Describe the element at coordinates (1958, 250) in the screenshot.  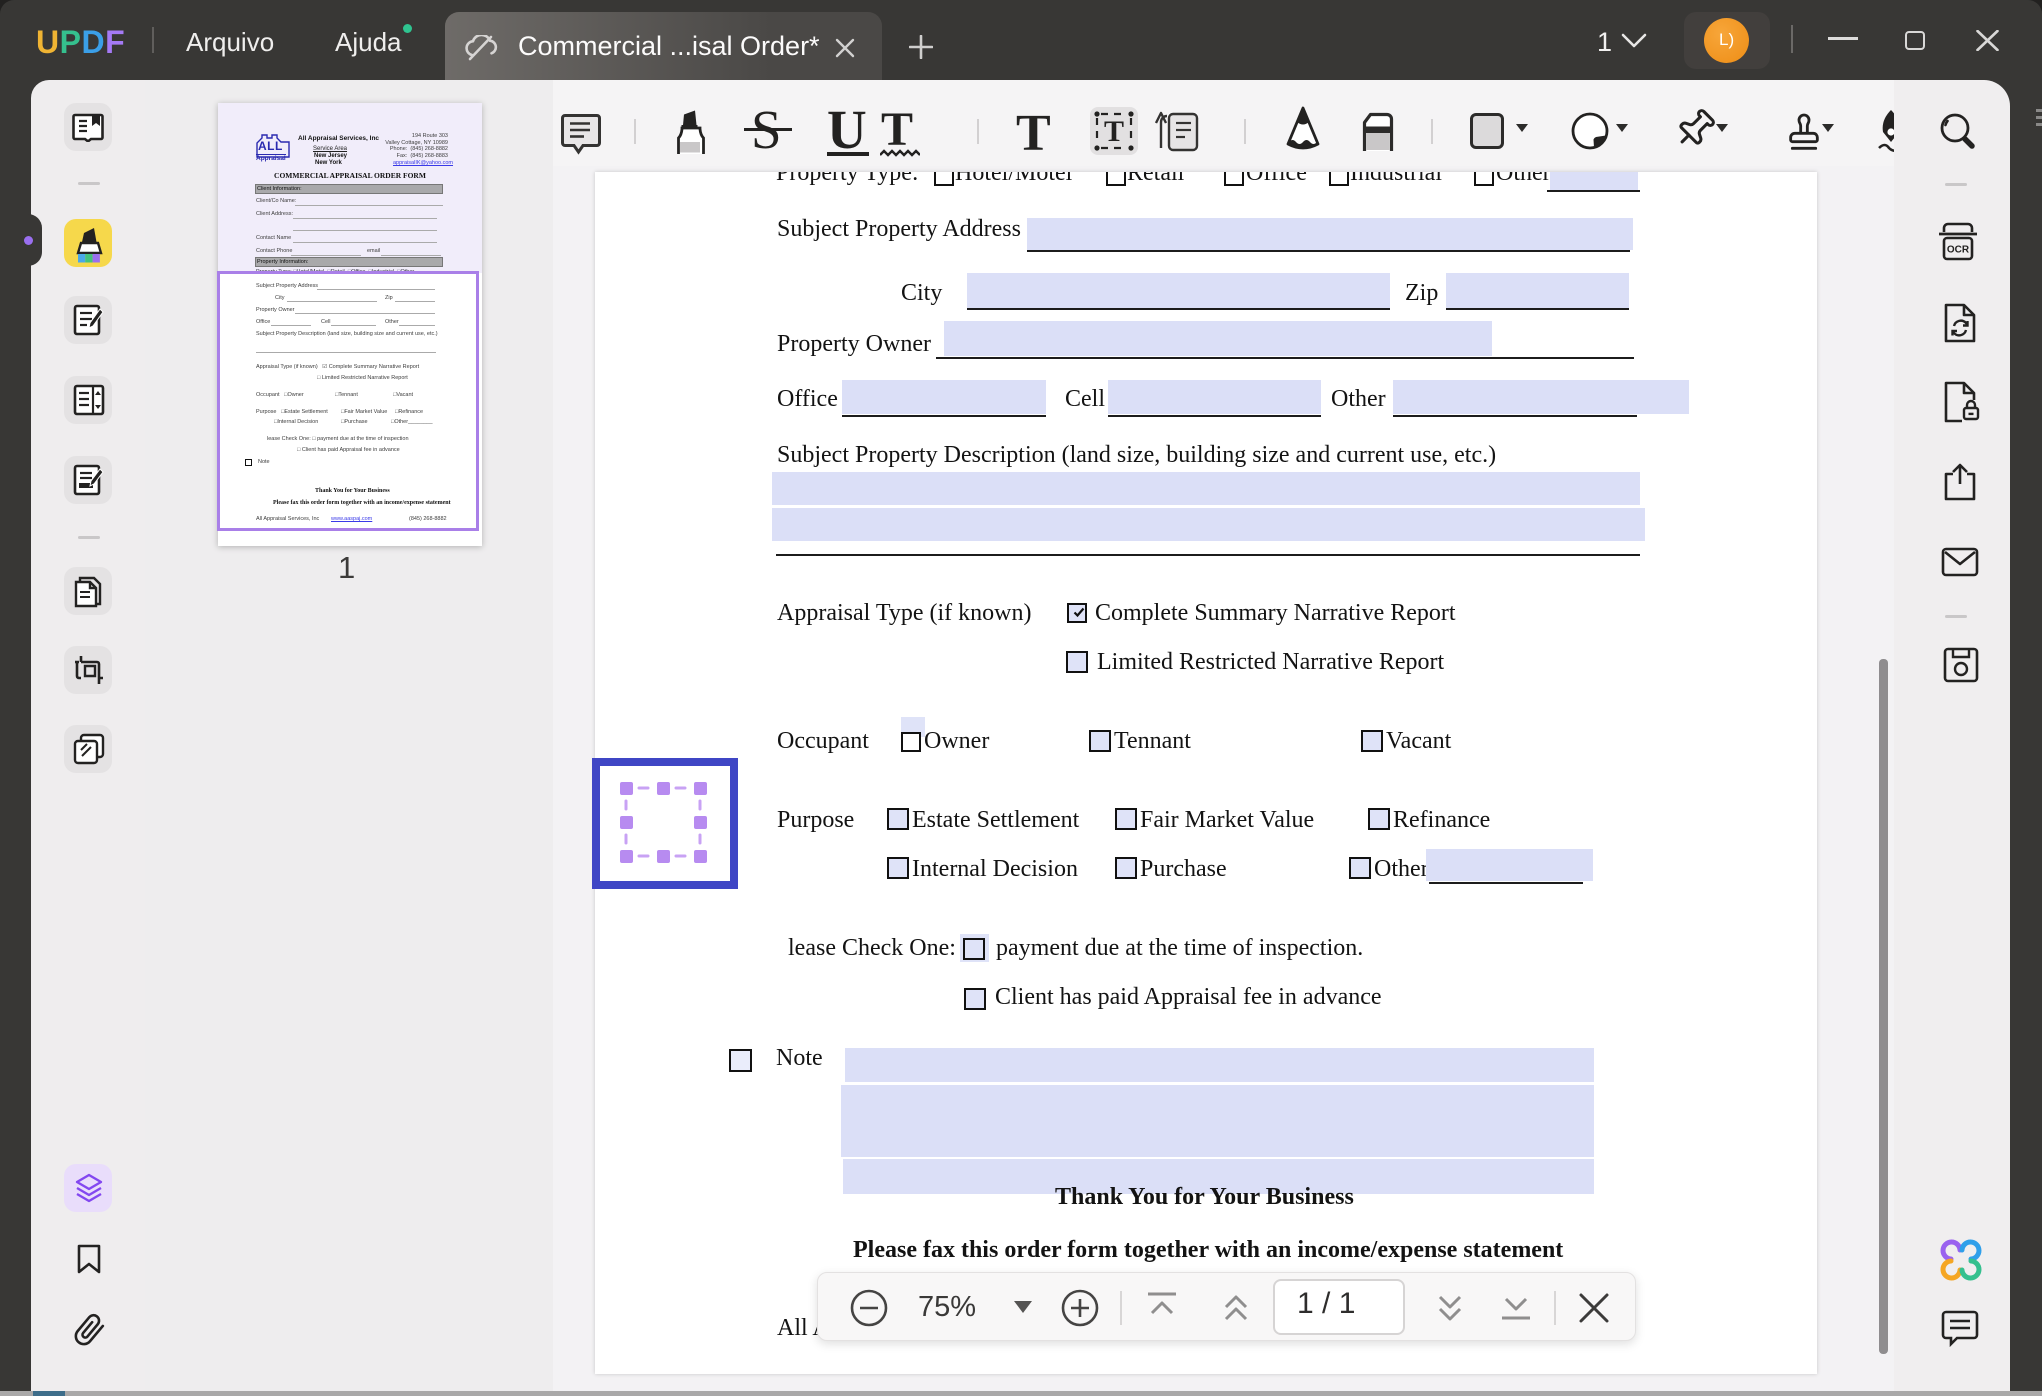
I see `svg-text: OCR` at that location.